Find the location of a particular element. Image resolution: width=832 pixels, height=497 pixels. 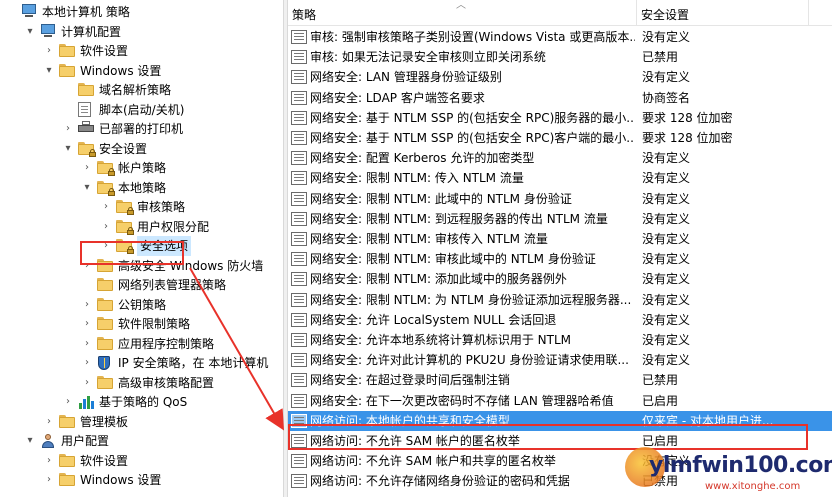

policy-name: 网络安全: 限制 NTLM: 传入 NTLM 流量 is located at coordinates (417, 178).